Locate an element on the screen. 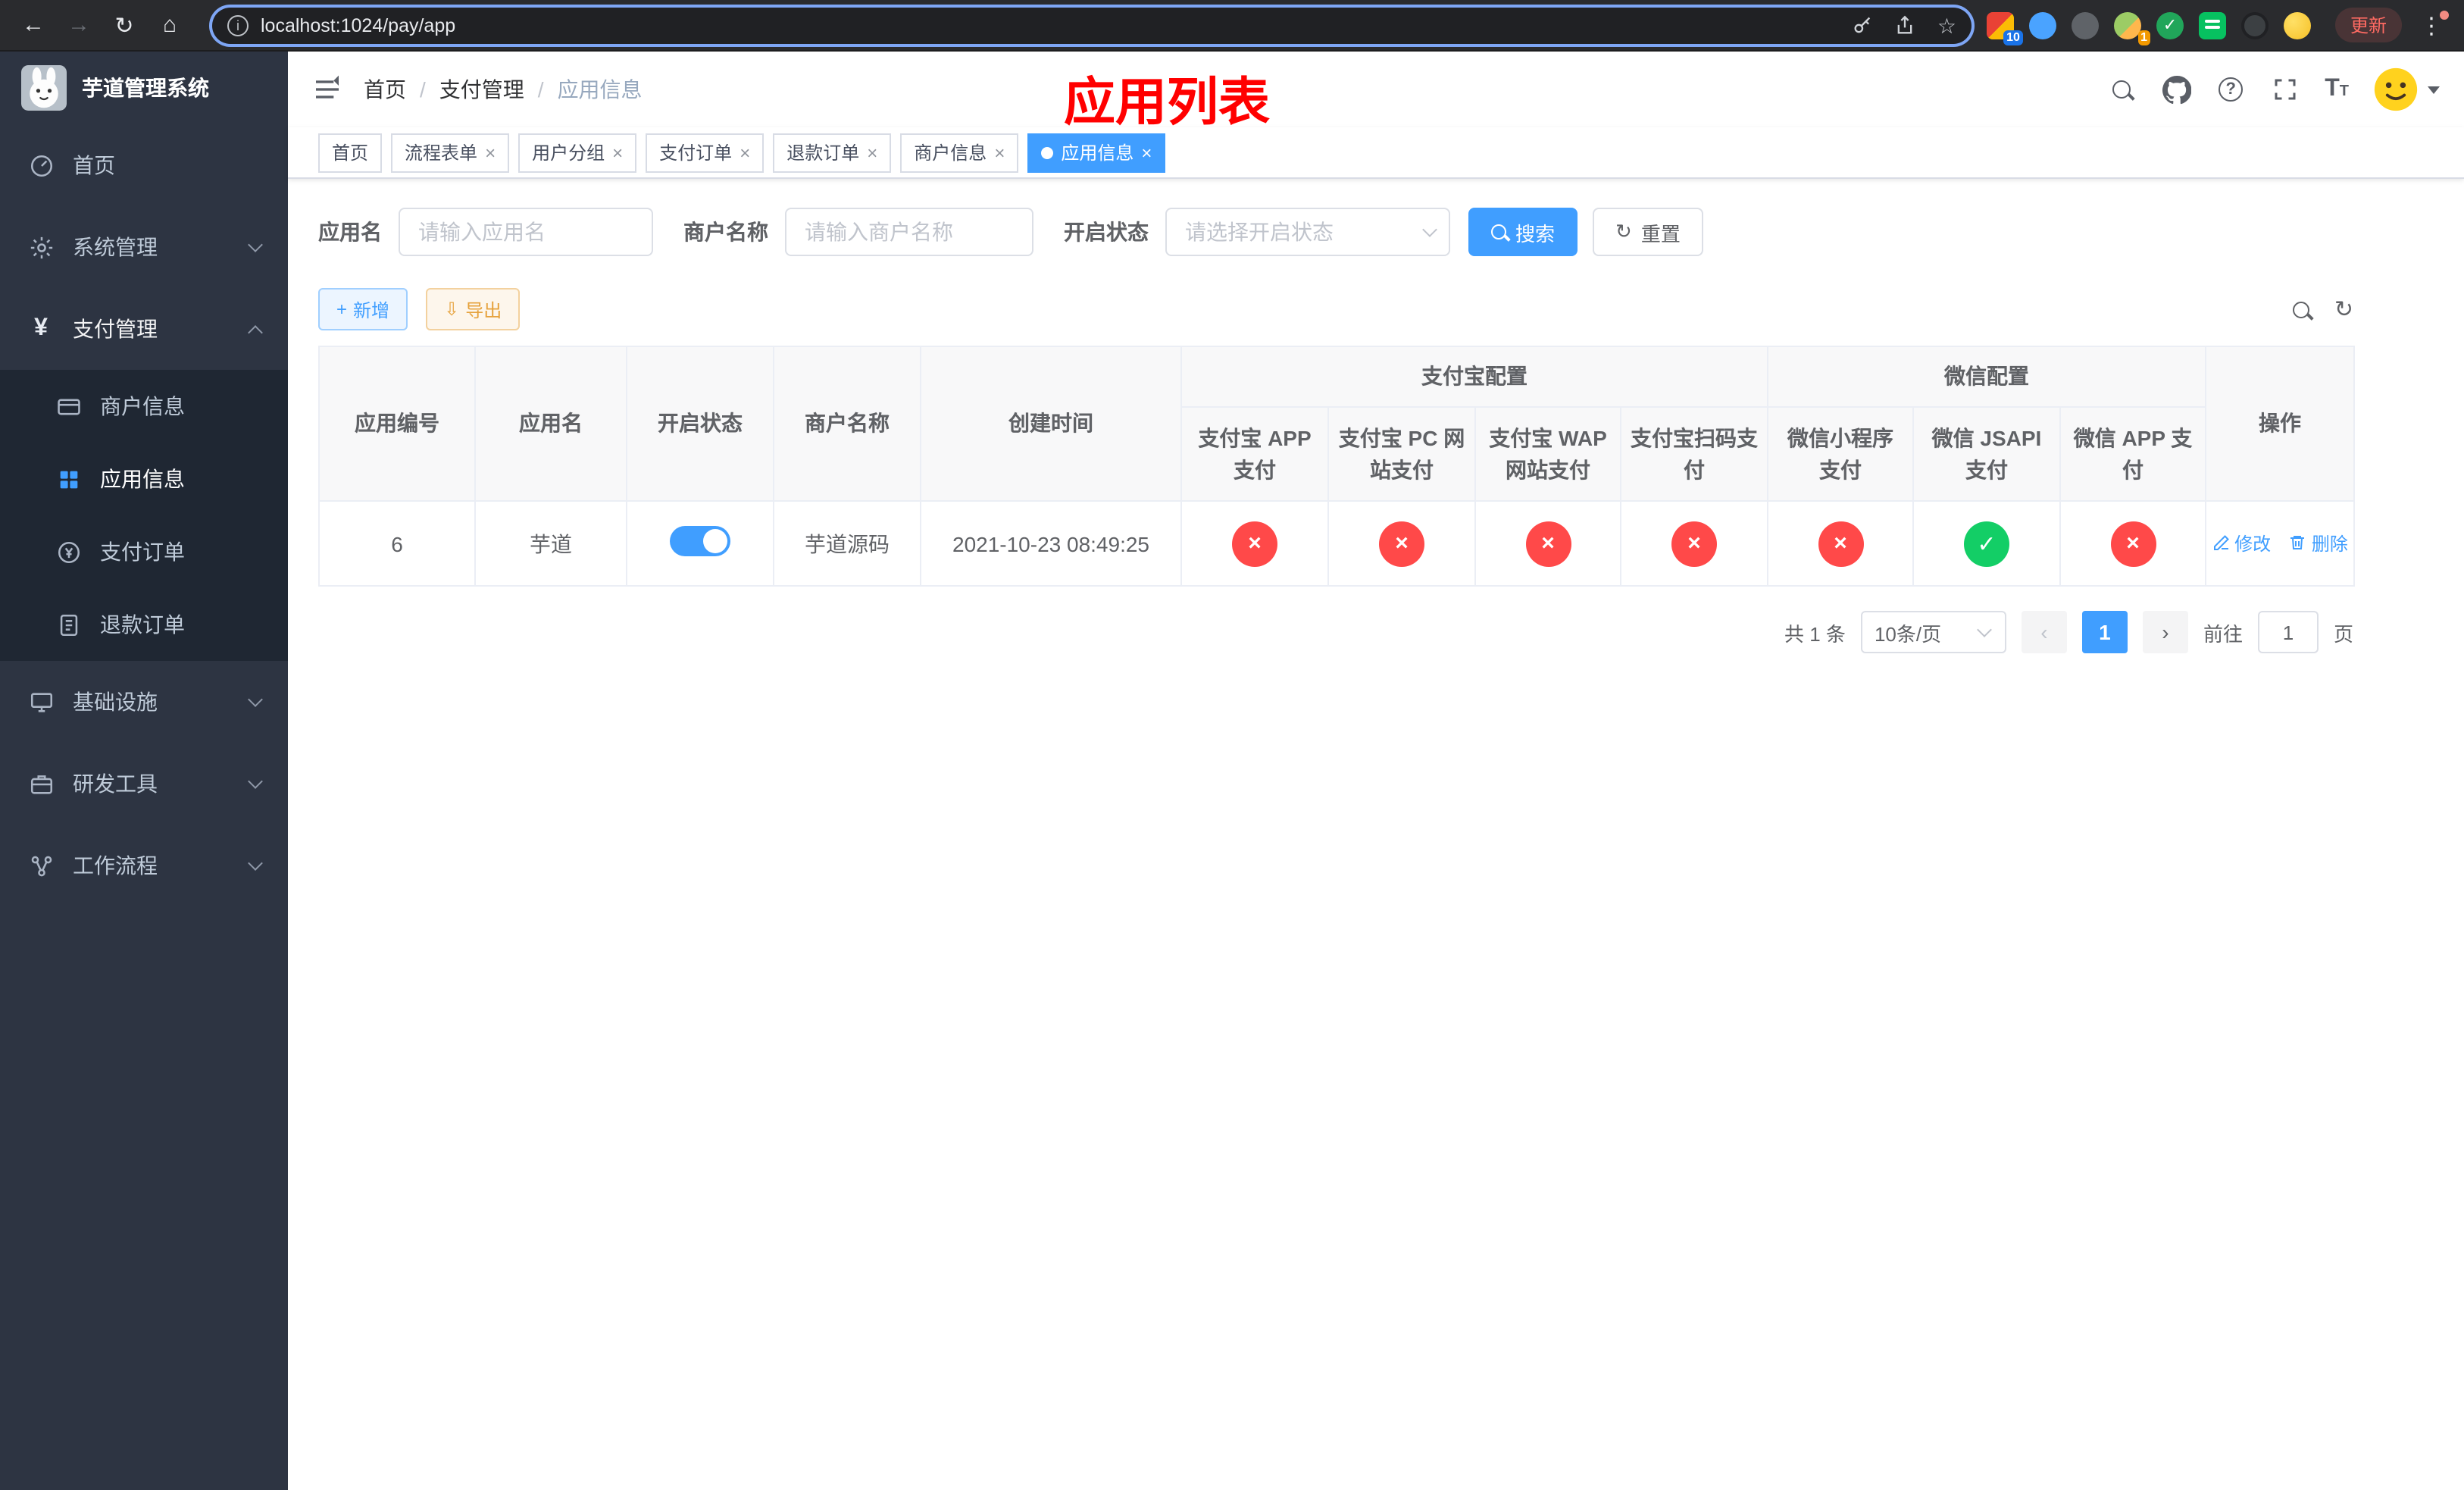 Image resolution: width=2464 pixels, height=1490 pixels. tab-merchant-info: 商户信息 × is located at coordinates (959, 152).